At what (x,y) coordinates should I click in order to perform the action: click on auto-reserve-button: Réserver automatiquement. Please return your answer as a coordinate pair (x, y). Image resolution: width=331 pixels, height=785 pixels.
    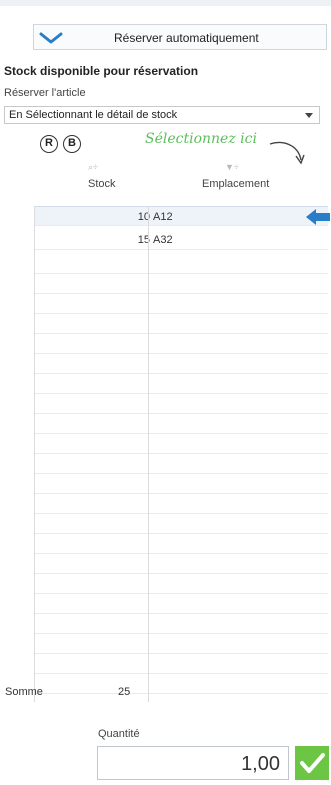
    Looking at the image, I should click on (180, 37).